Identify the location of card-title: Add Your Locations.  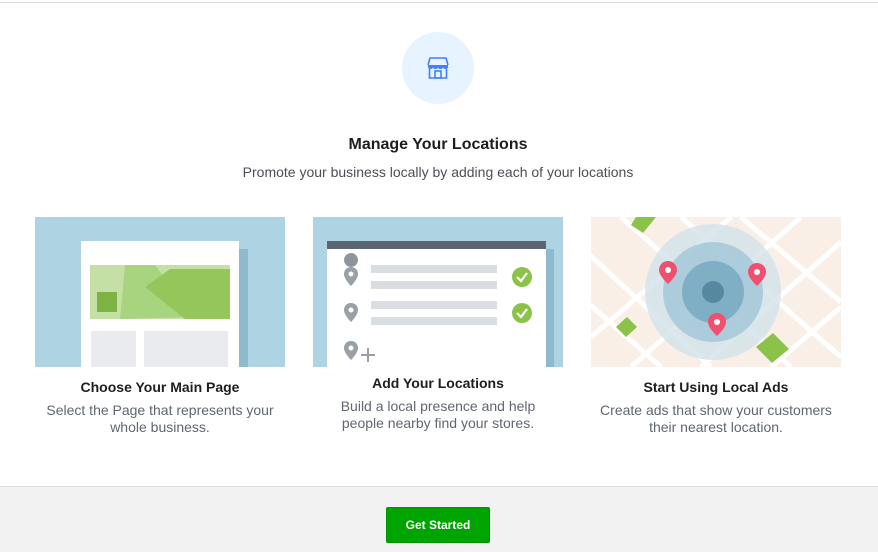
(438, 383).